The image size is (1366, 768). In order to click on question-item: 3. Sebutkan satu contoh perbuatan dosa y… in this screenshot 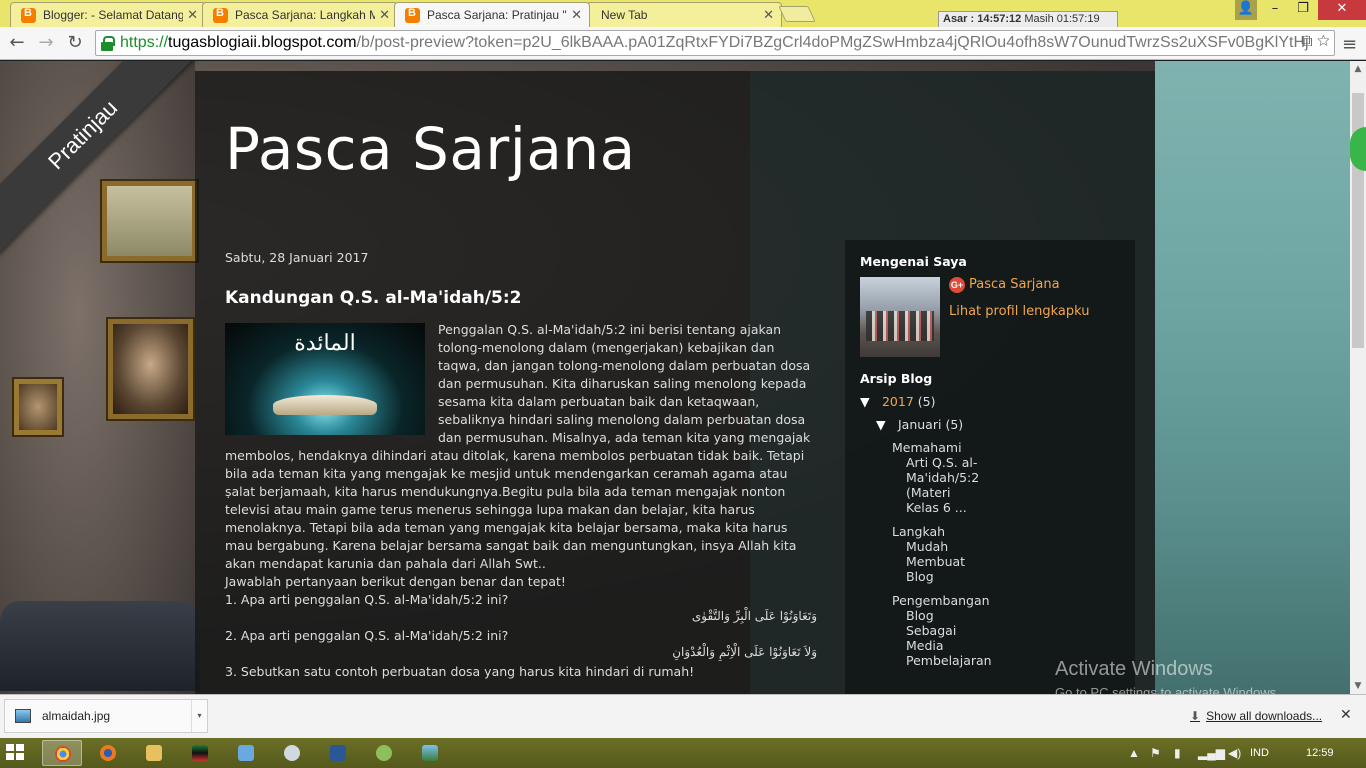, I will do `click(521, 678)`.